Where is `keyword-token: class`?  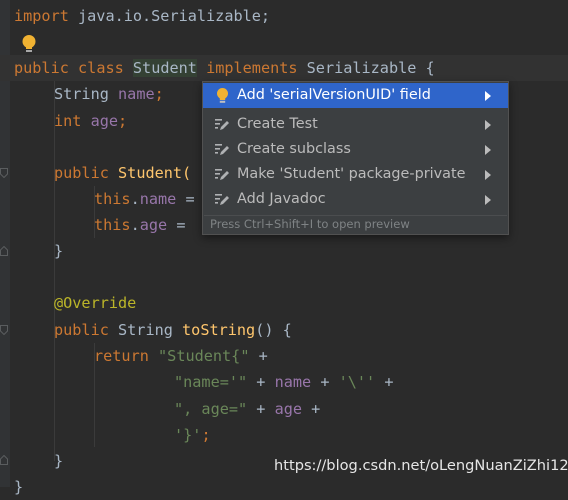
keyword-token: class is located at coordinates (101, 68).